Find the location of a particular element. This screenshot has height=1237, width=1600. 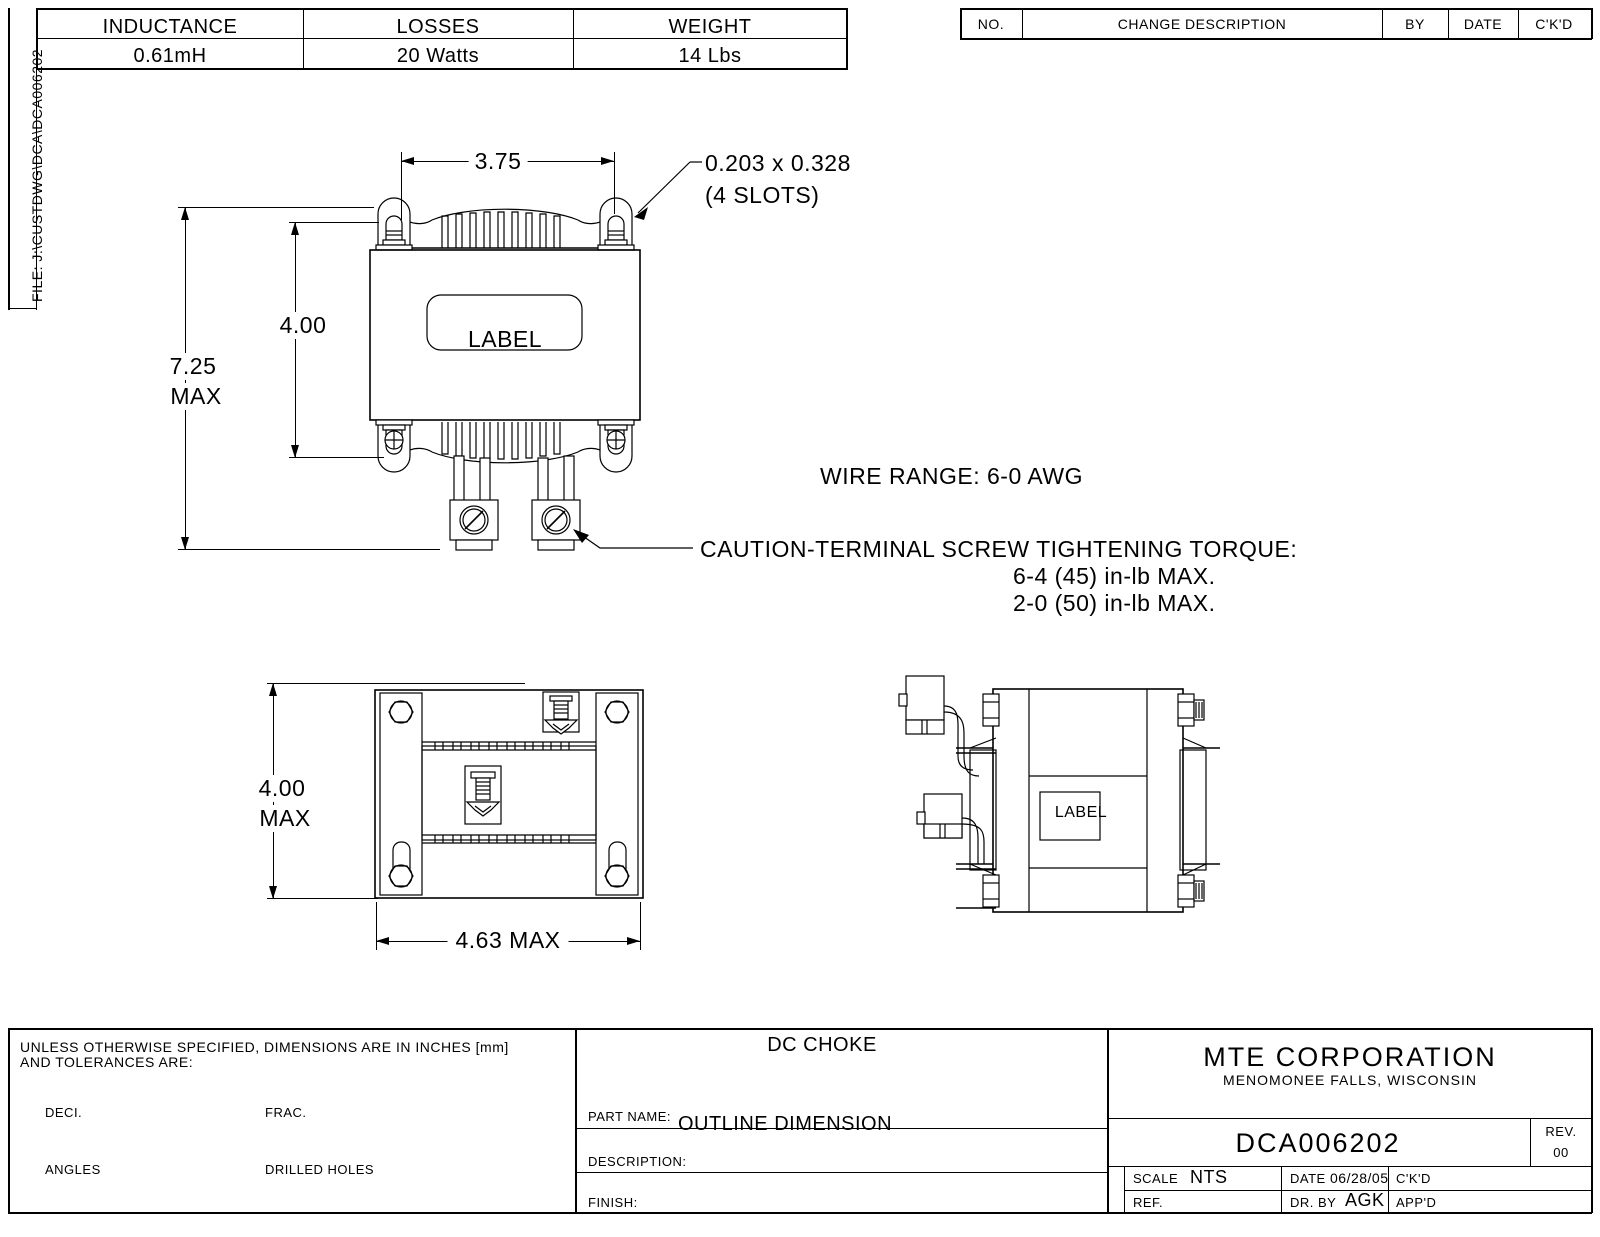

finish-label: FINISH: is located at coordinates (613, 1202).